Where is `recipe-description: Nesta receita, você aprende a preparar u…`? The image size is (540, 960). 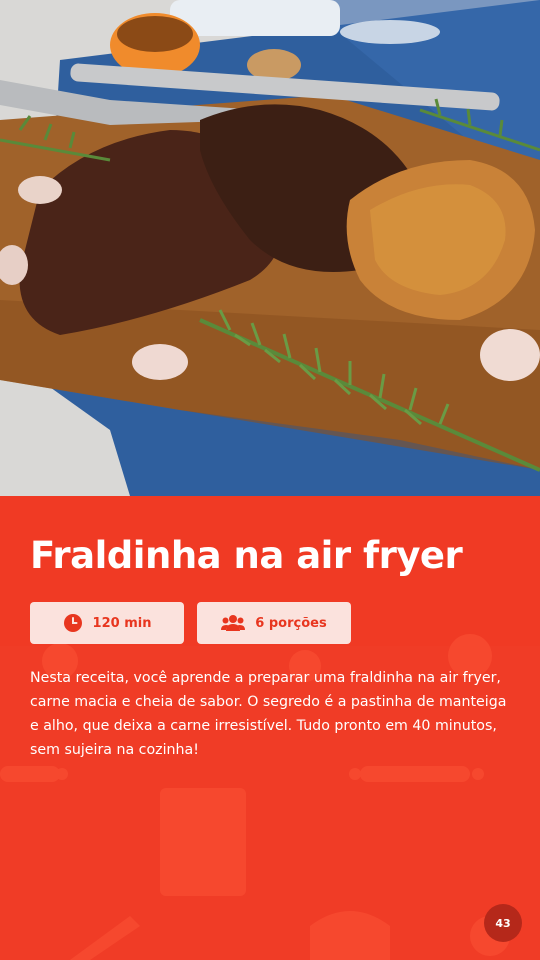
recipe-description: Nesta receita, você aprende a preparar u… is located at coordinates (268, 714).